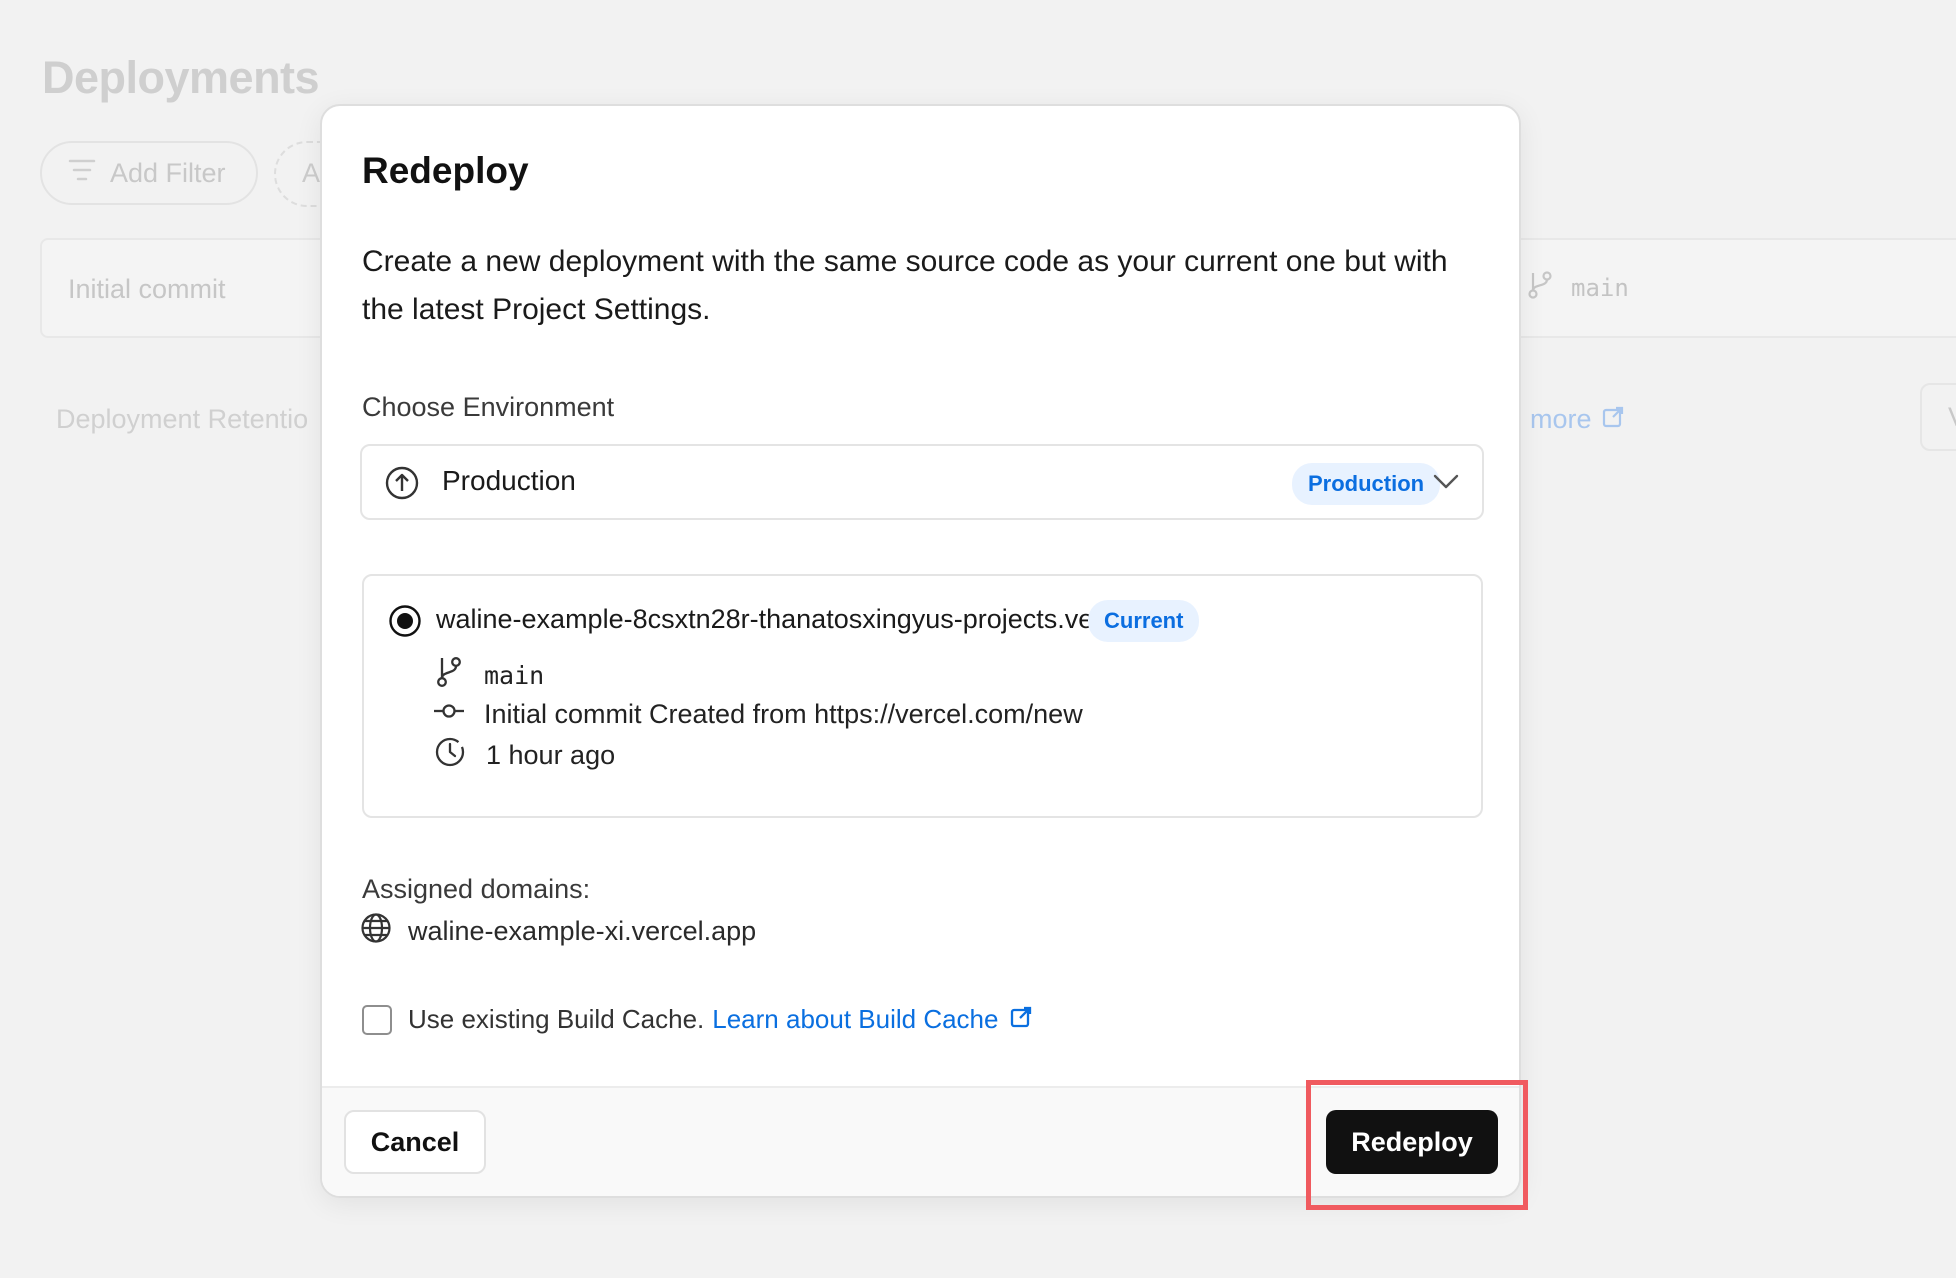 The height and width of the screenshot is (1278, 1956). Describe the element at coordinates (445, 170) in the screenshot. I see `dialog-title: Redeploy` at that location.